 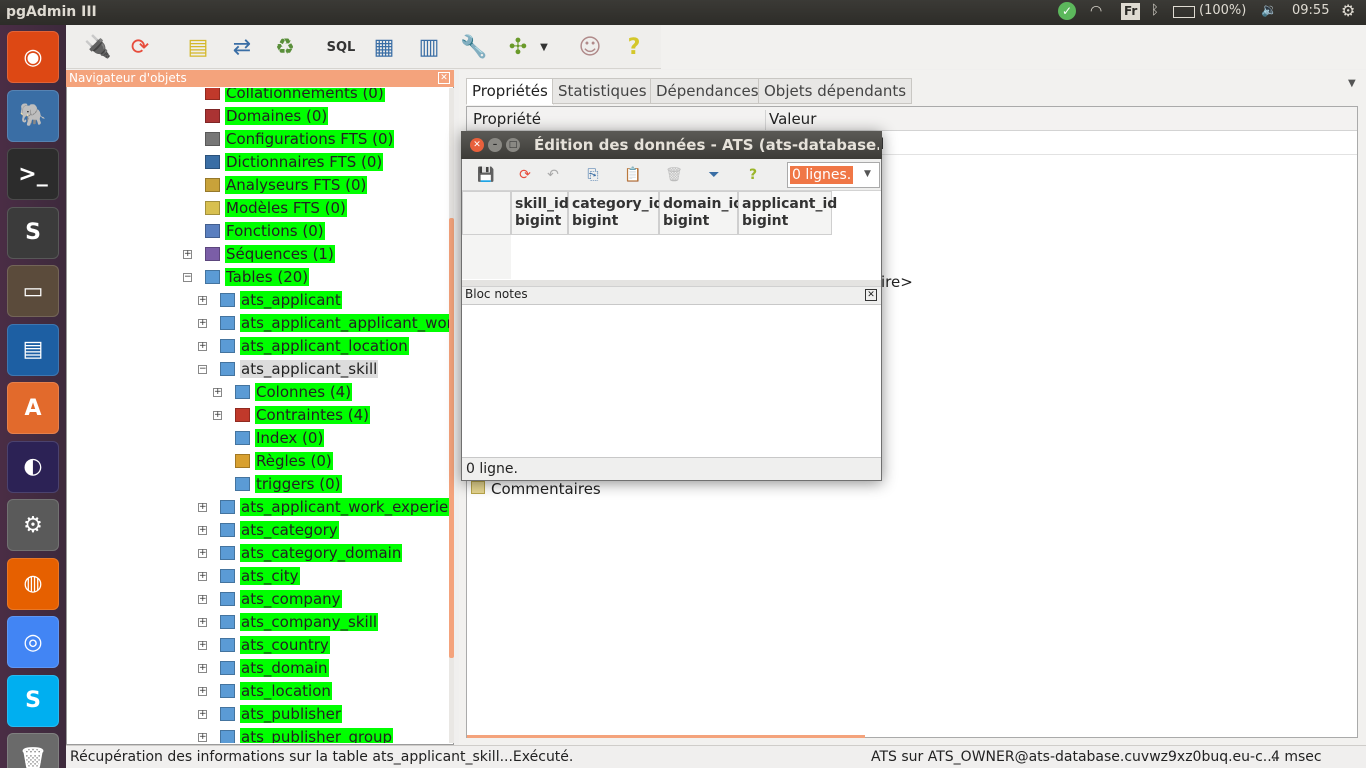 I want to click on grid-column-header: category_id bigint, so click(x=615, y=213).